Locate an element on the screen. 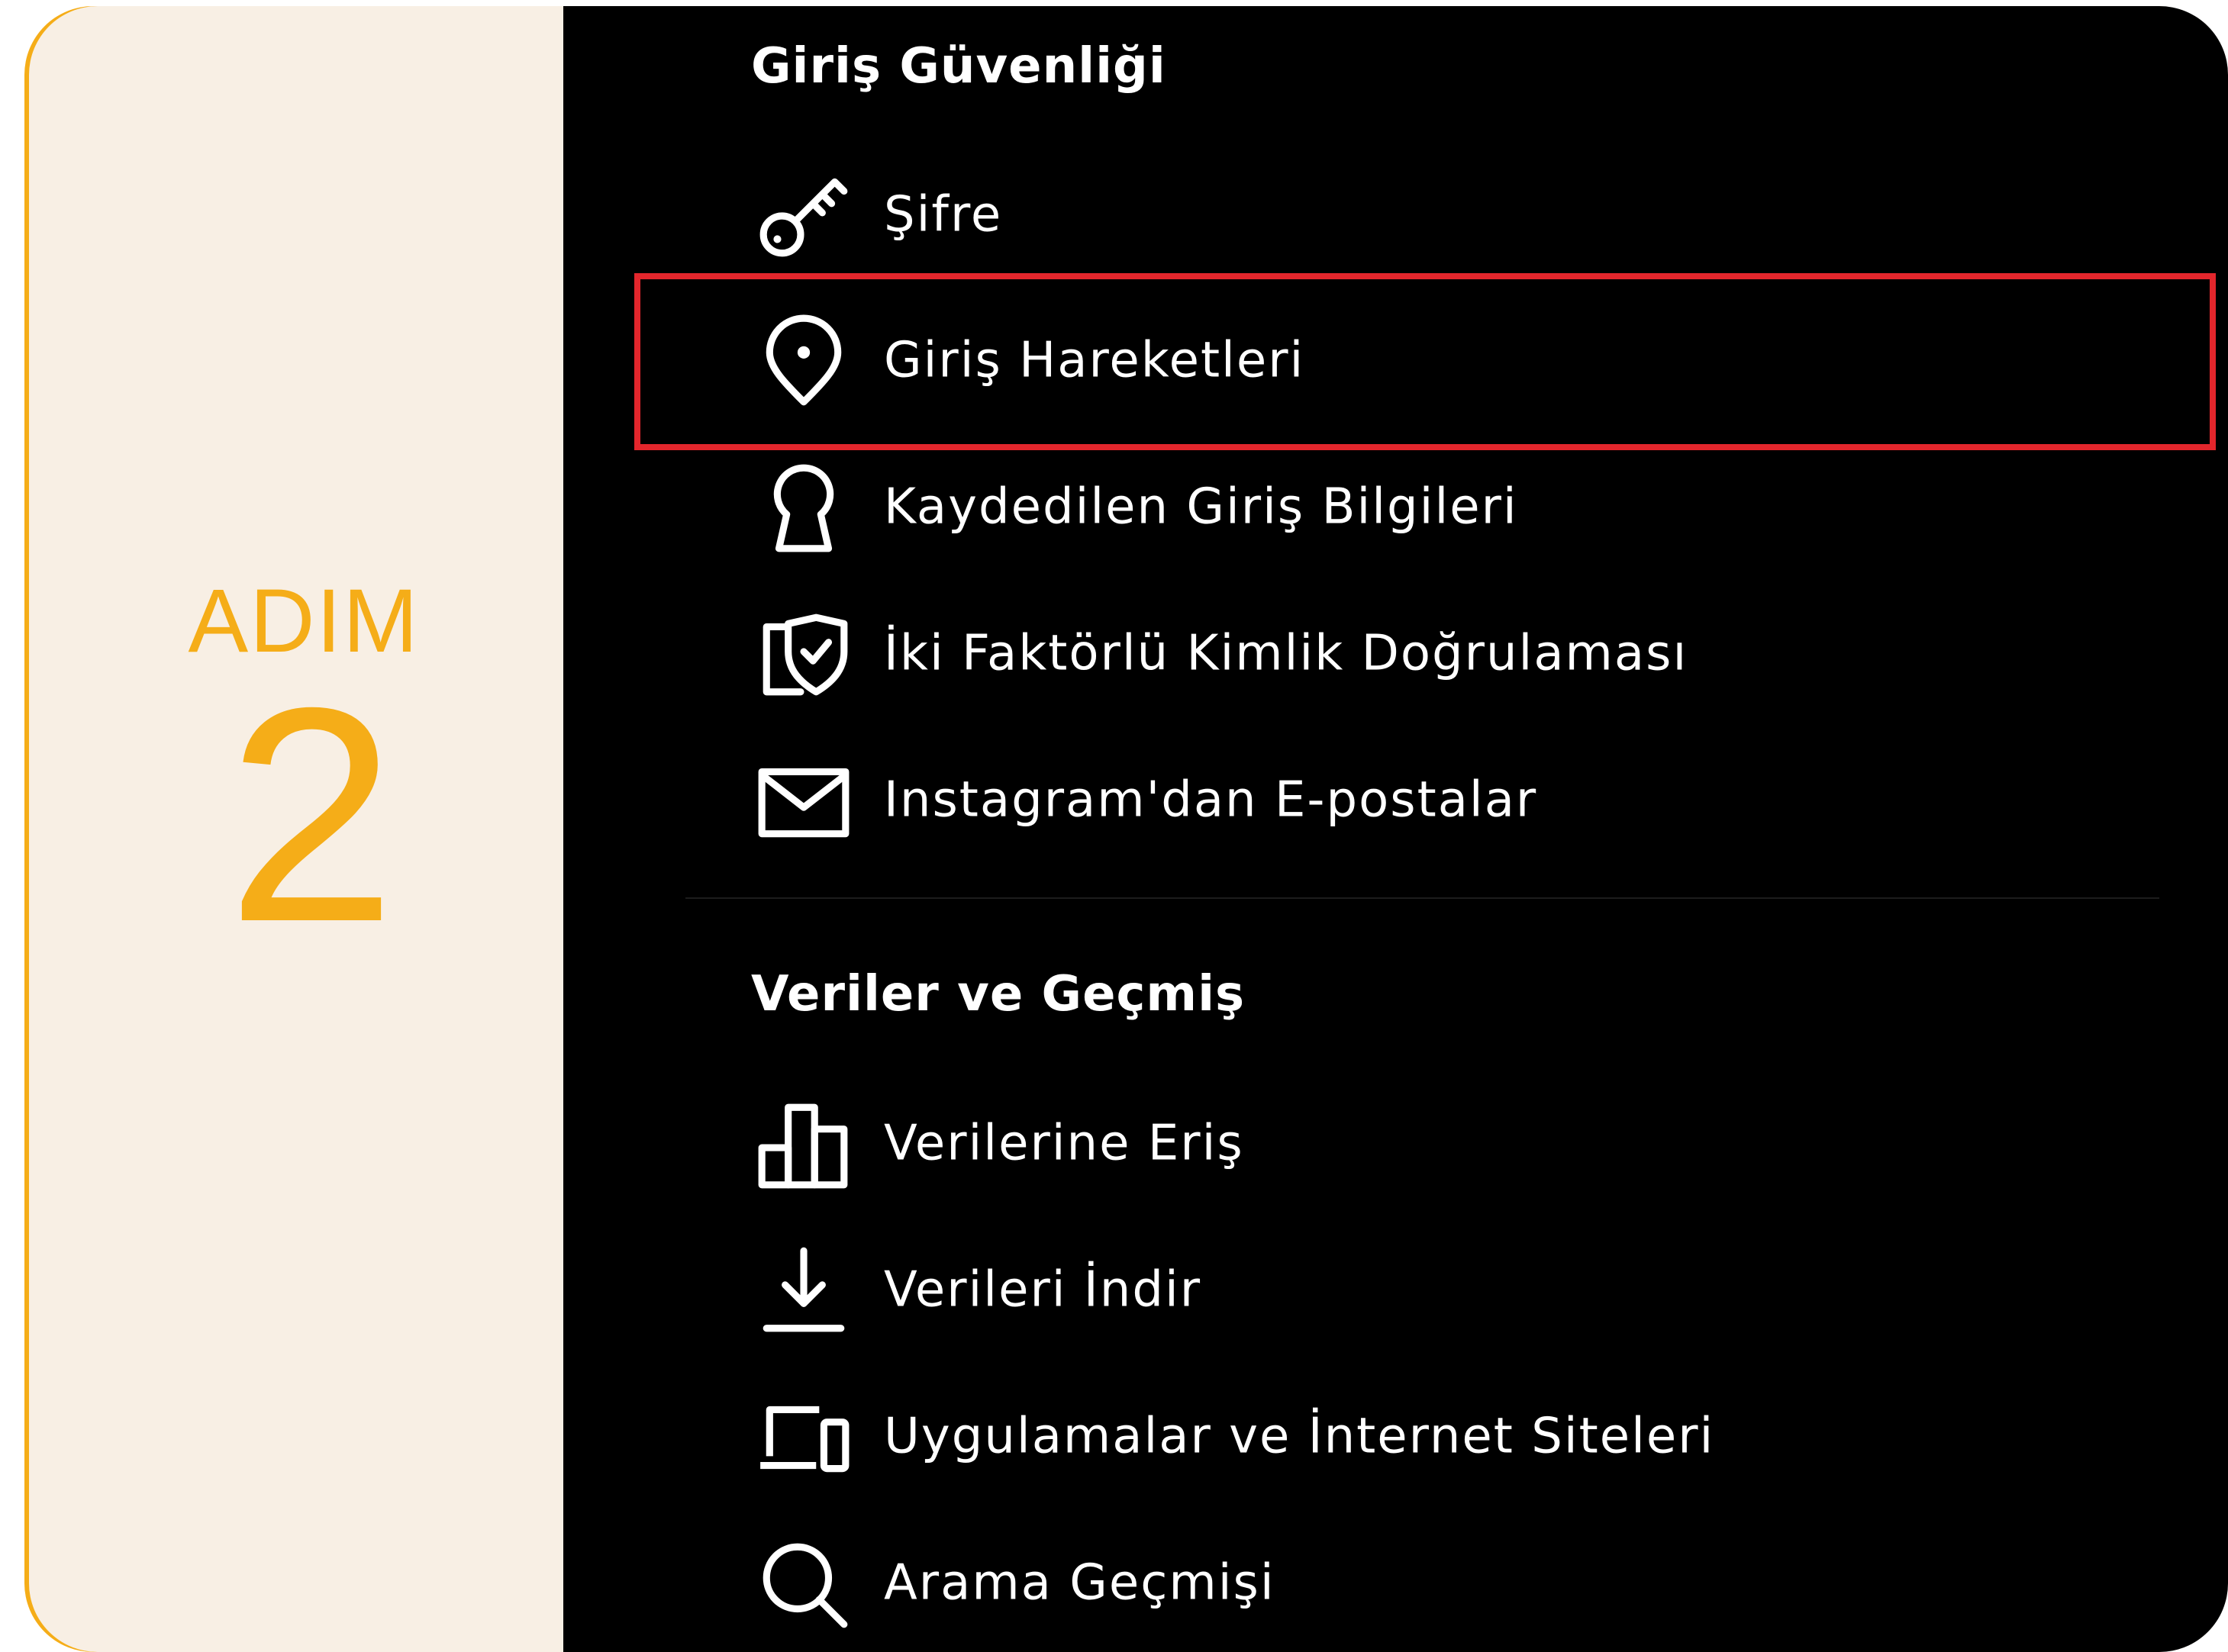 Image resolution: width=2228 pixels, height=1652 pixels. menu-item-download-data: Verileri İndir is located at coordinates (1445, 1291).